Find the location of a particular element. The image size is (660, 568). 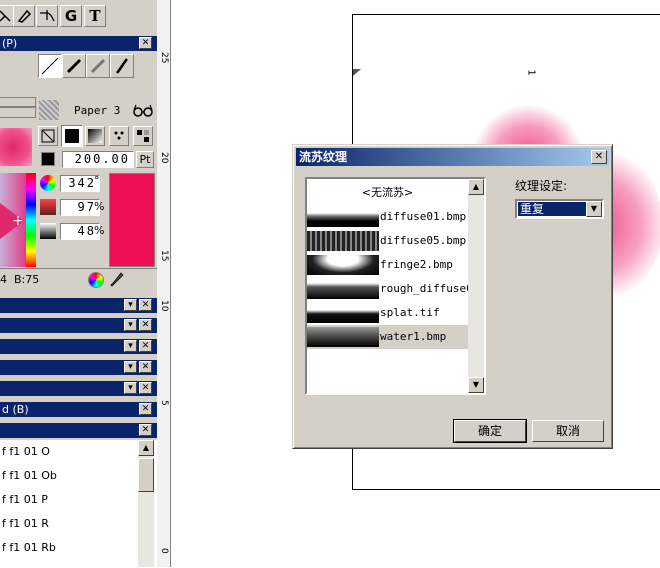

brush-size-field: 200.00 is located at coordinates (98, 159).